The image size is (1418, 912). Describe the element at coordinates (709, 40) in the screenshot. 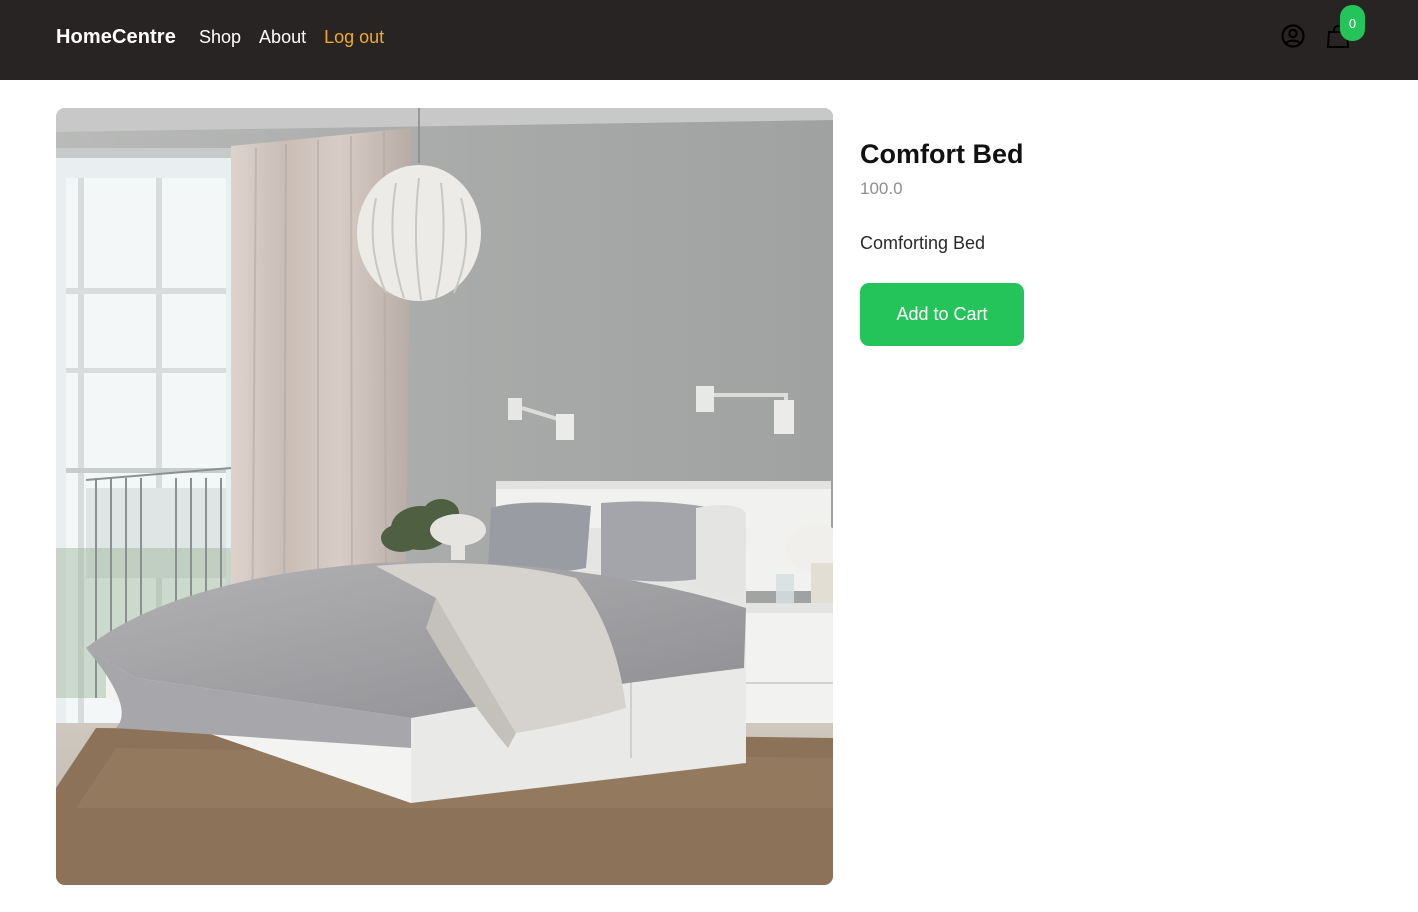

I see `top-navbar: HomeCentre Shop About Log out 0` at that location.